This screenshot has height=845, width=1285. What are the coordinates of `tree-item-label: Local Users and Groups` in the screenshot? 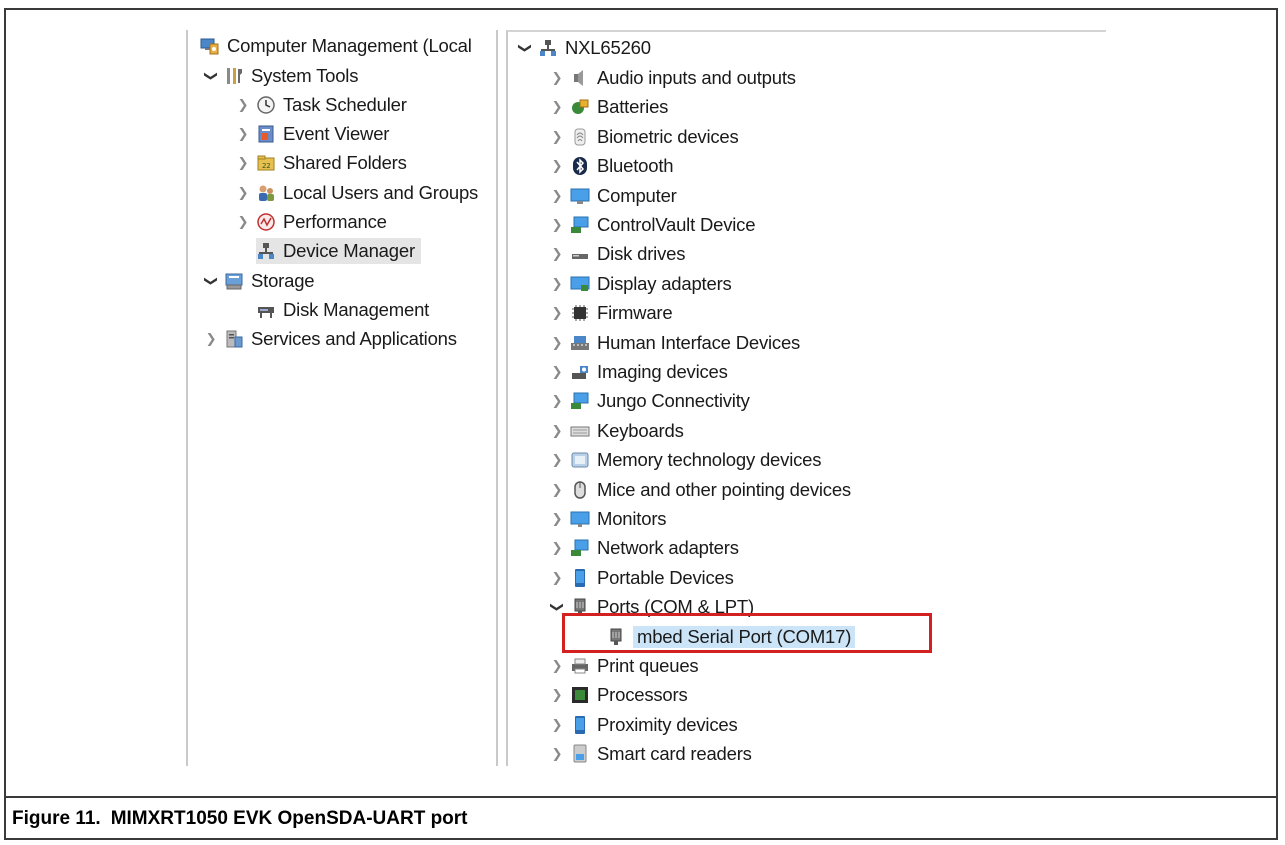 It's located at (381, 192).